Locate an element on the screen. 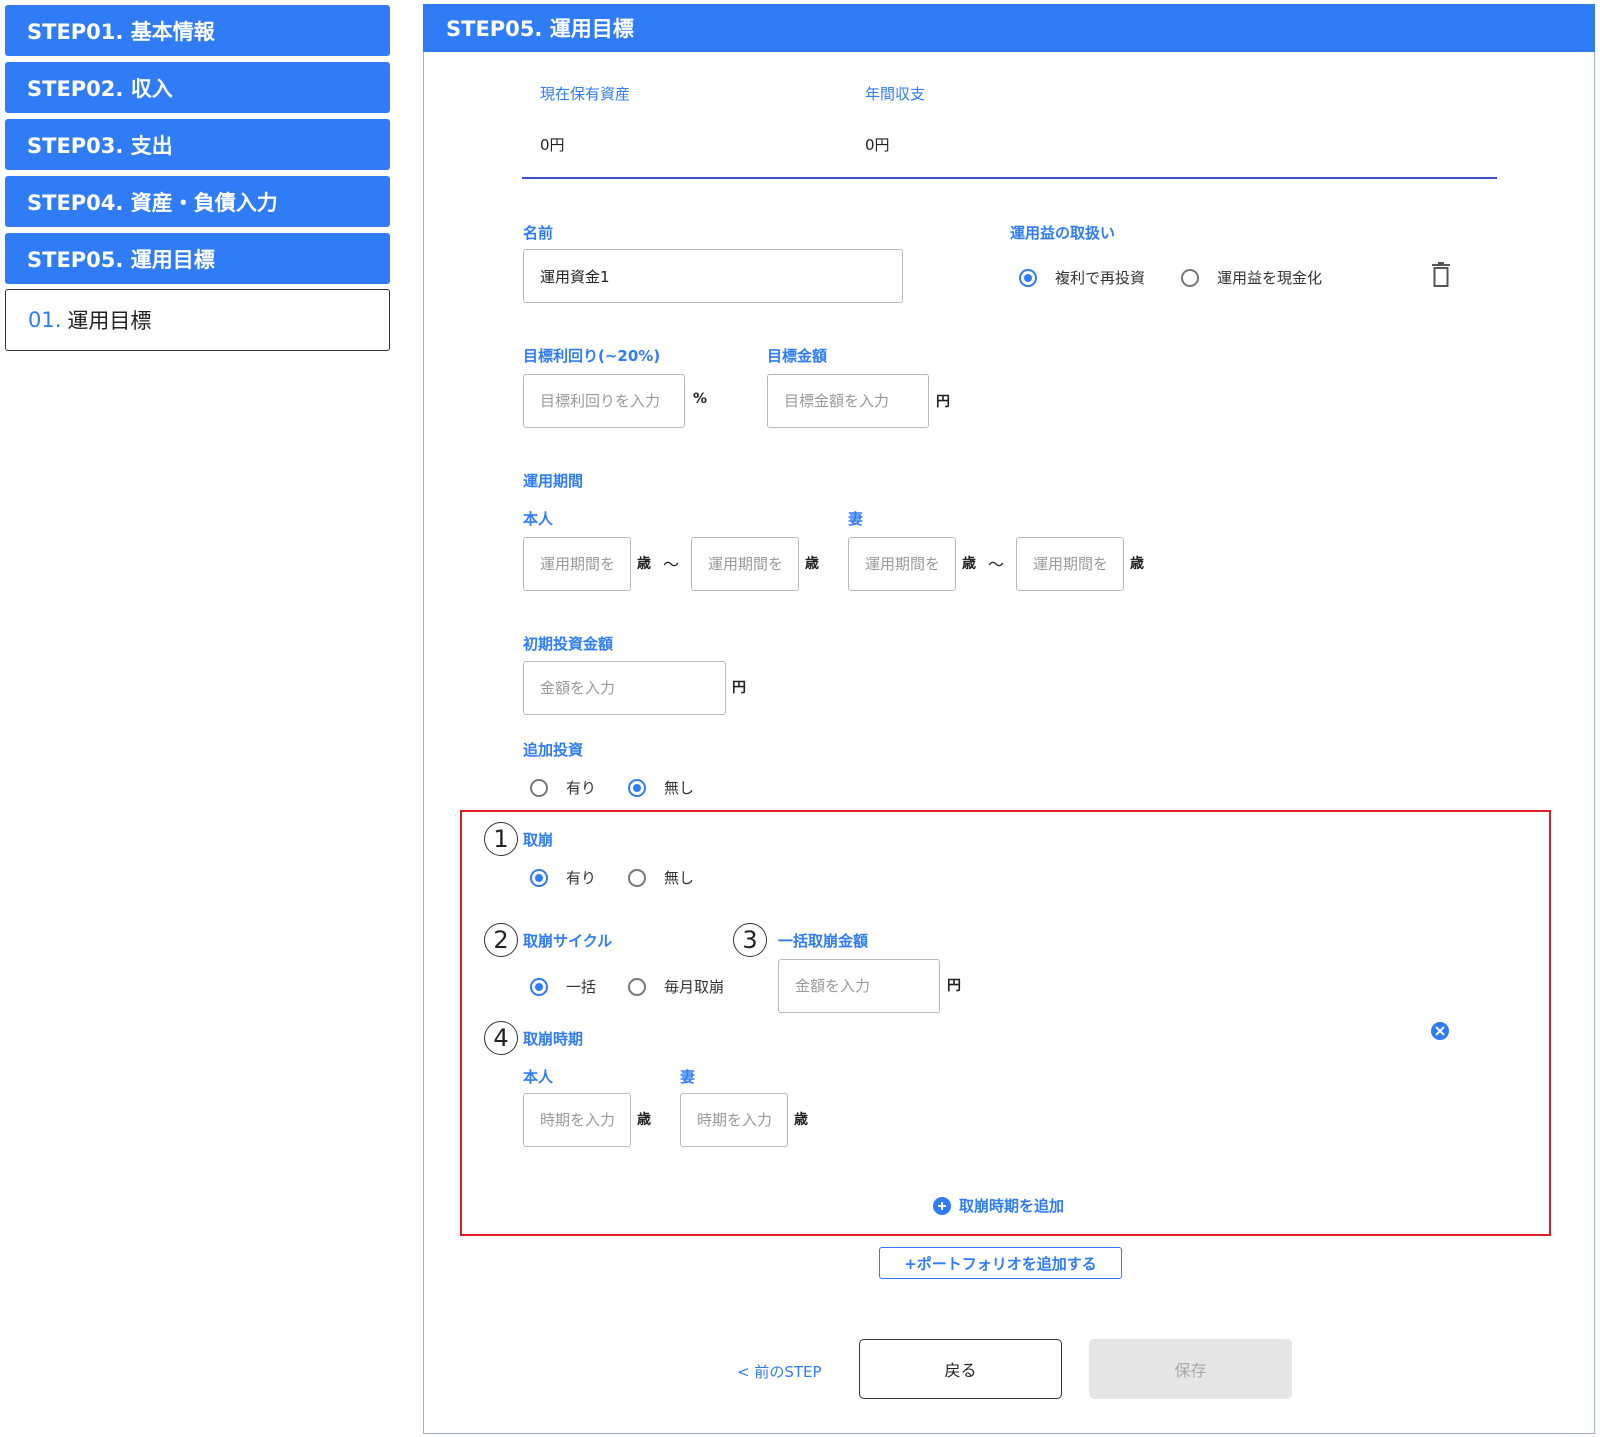  radio-cash-out: 運用益を現金化 is located at coordinates (1251, 277).